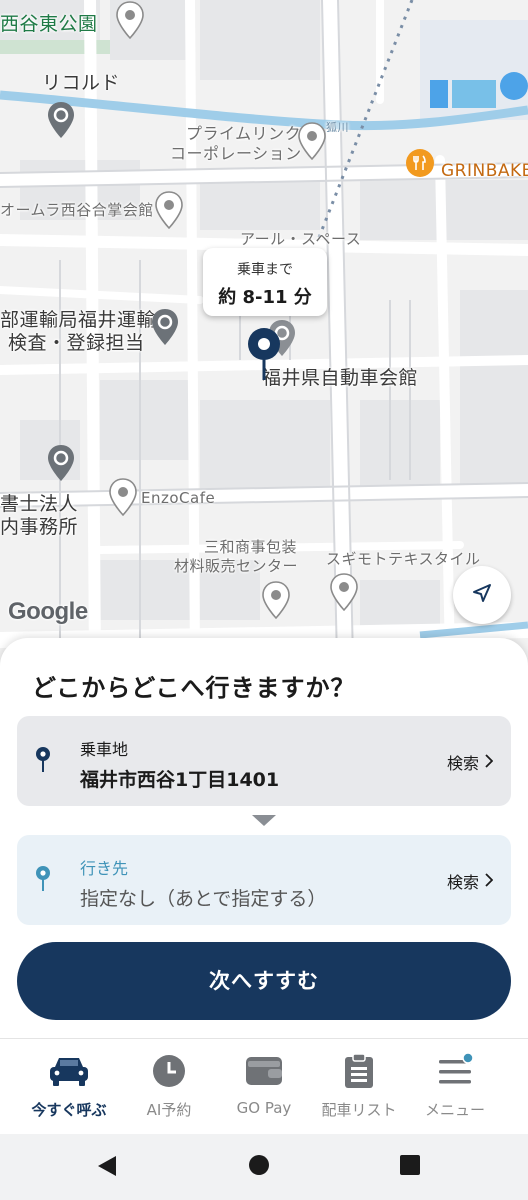 The height and width of the screenshot is (1200, 528). I want to click on gyosei-label-2: 内事務所, so click(39, 527).